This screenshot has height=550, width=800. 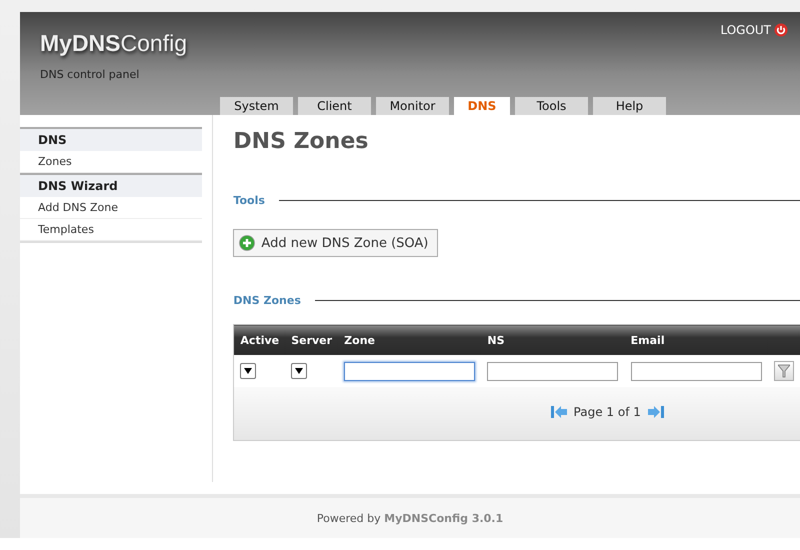 I want to click on sidebar-heading: DNS, so click(x=111, y=139).